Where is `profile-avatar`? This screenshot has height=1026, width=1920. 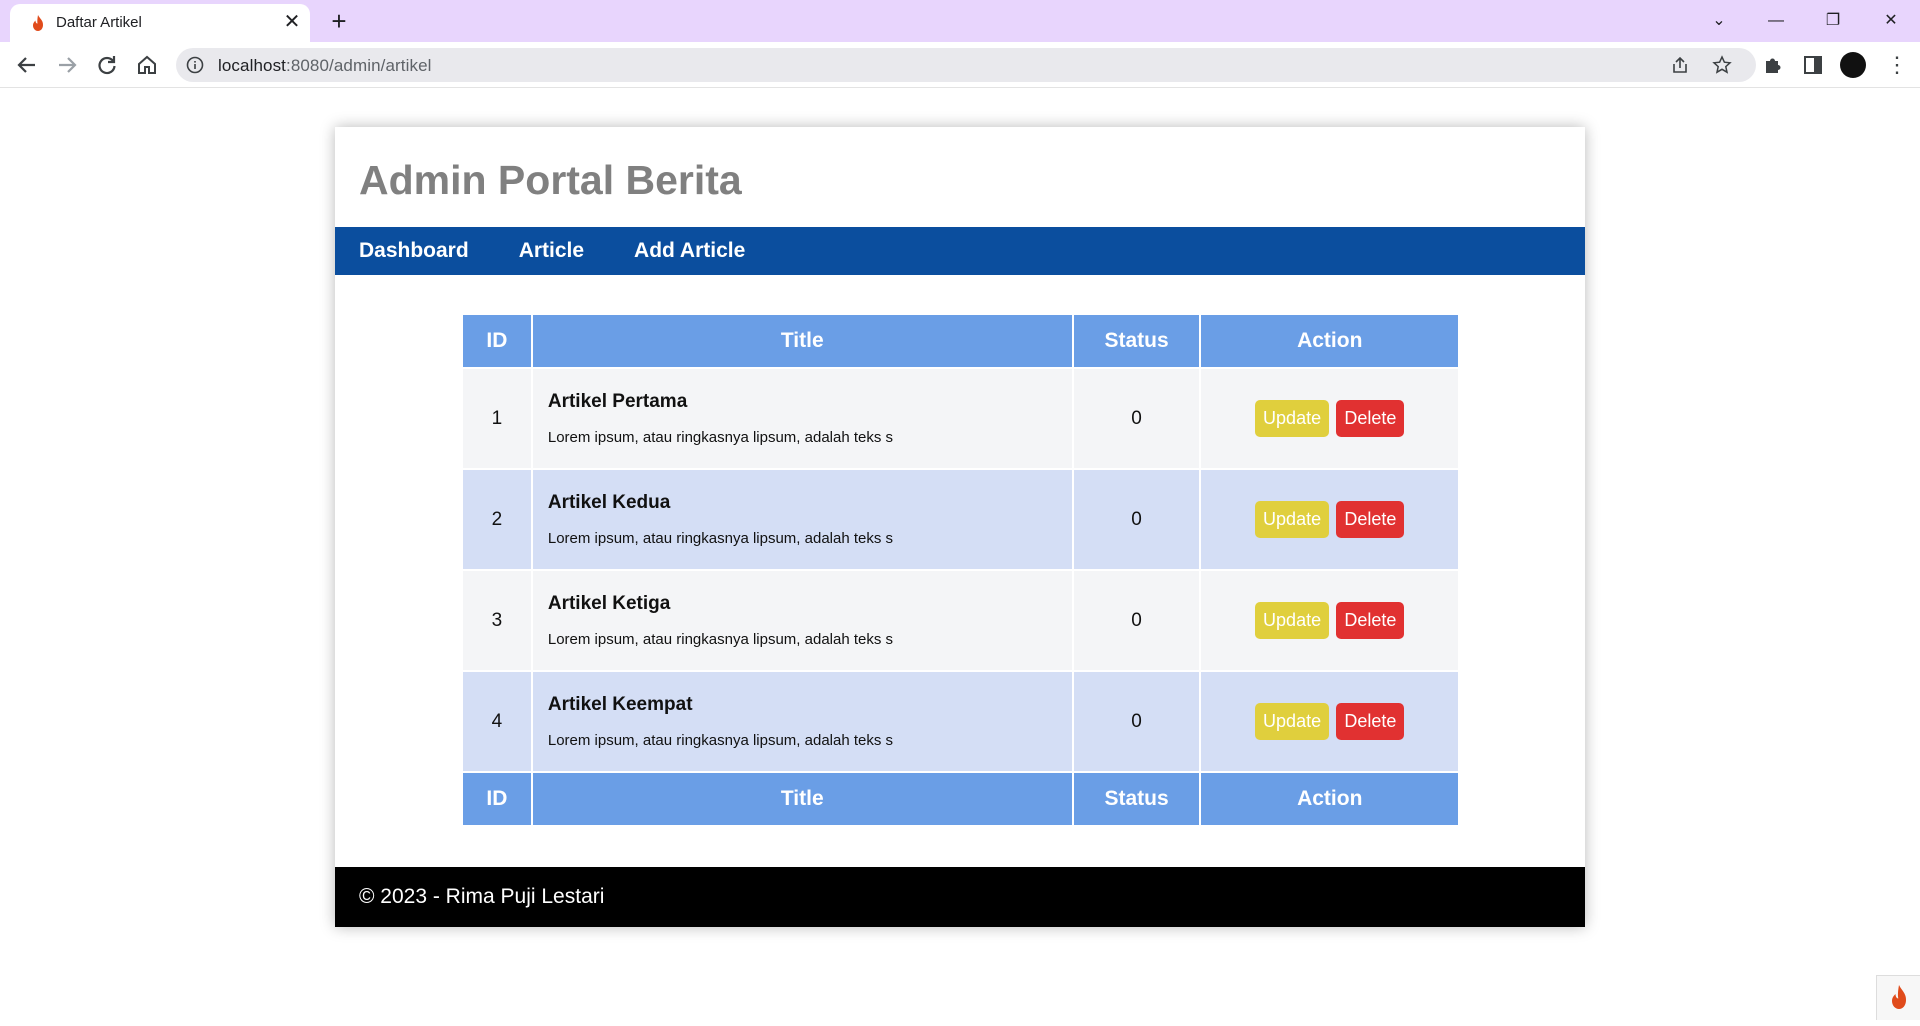
profile-avatar is located at coordinates (1853, 65).